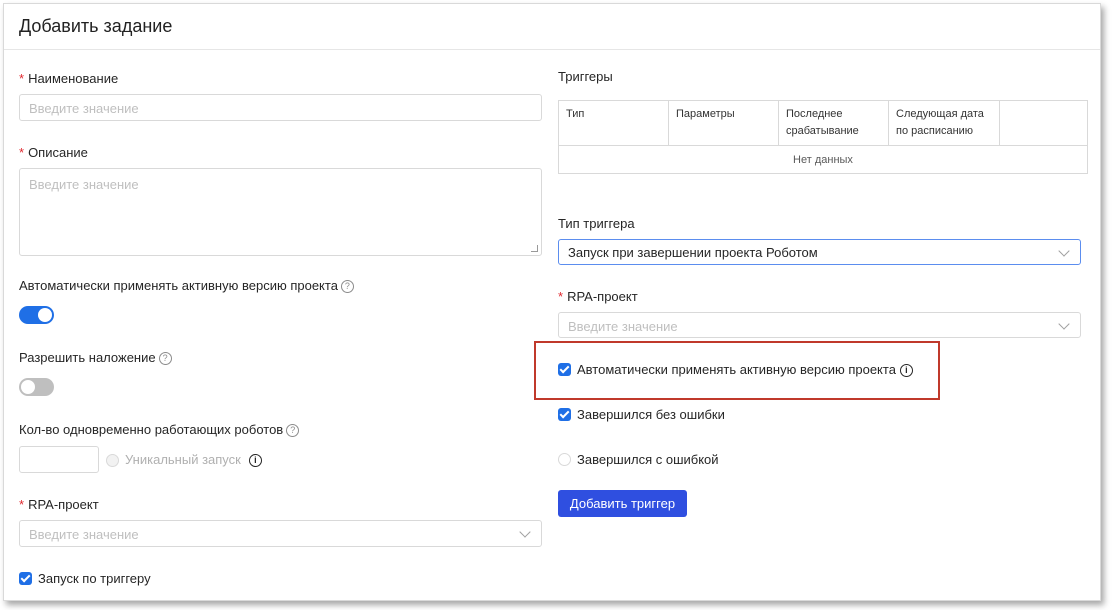 This screenshot has width=1112, height=610. I want to click on auto-version-toggle, so click(36, 315).